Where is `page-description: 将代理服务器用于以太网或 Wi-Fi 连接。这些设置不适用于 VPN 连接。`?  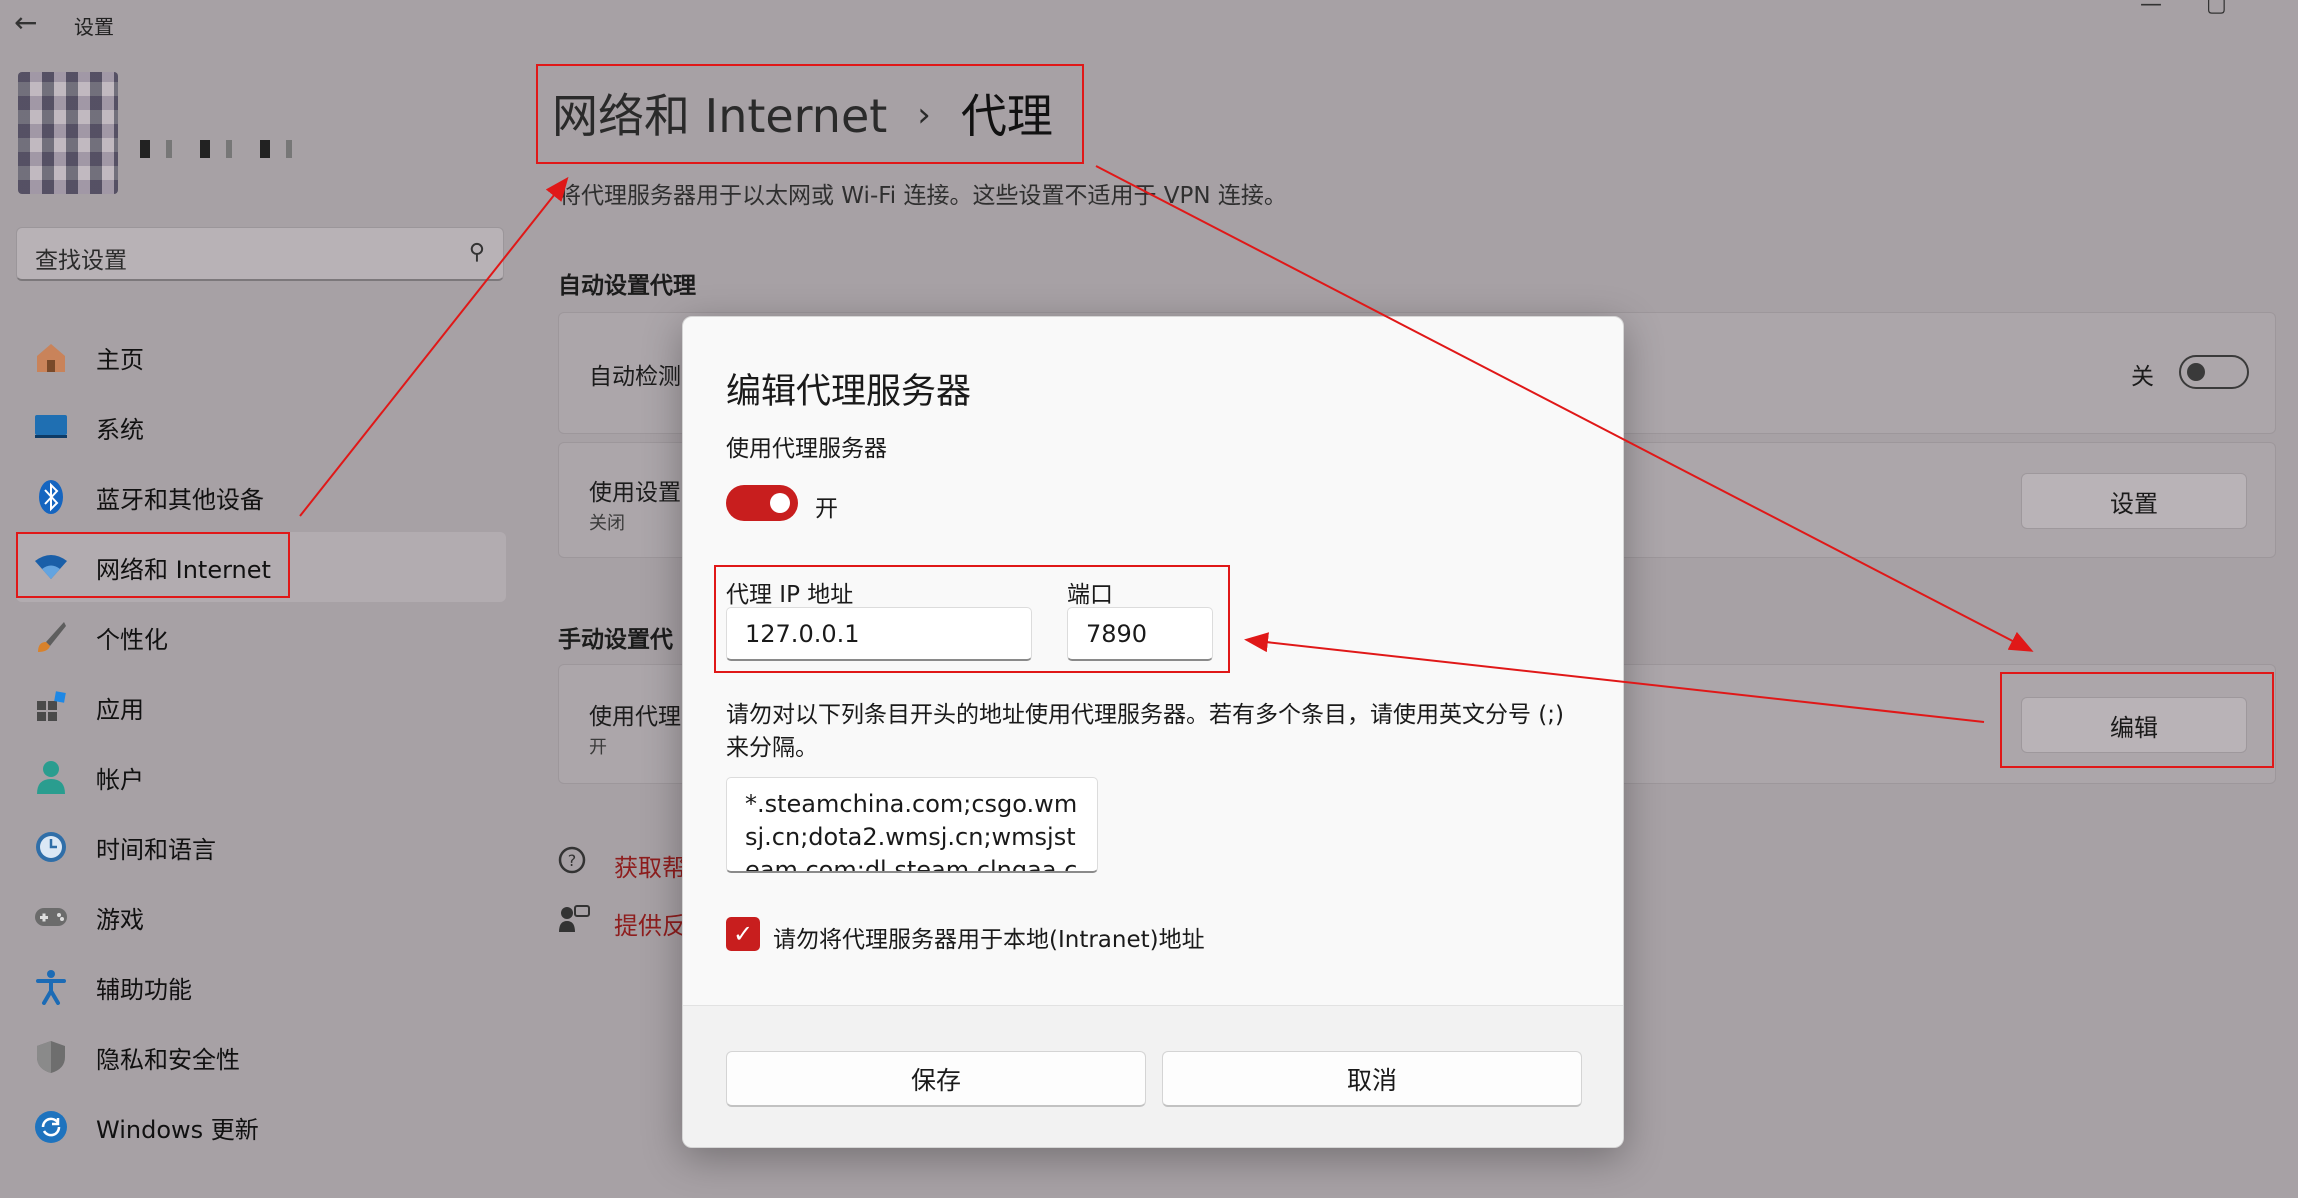 page-description: 将代理服务器用于以太网或 Wi-Fi 连接。这些设置不适用于 VPN 连接。 is located at coordinates (922, 196).